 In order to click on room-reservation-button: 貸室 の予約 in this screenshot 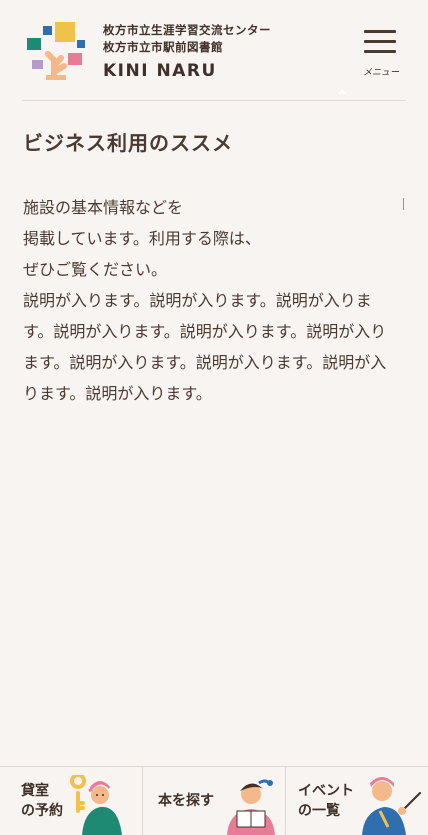, I will do `click(71, 801)`.